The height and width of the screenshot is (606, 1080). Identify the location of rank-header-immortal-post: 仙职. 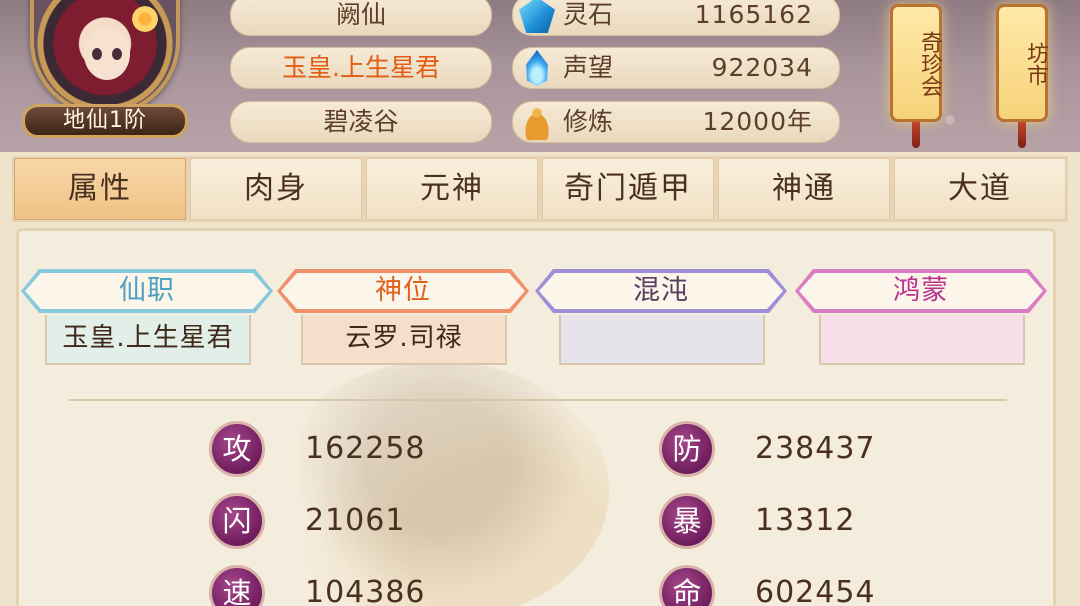
(147, 291).